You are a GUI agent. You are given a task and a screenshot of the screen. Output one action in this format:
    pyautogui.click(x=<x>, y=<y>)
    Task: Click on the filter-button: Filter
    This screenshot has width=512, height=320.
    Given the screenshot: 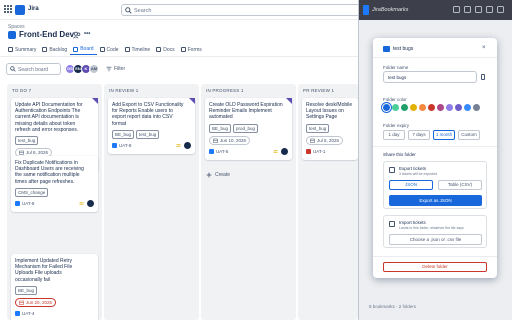 What is the action you would take?
    pyautogui.click(x=115, y=69)
    